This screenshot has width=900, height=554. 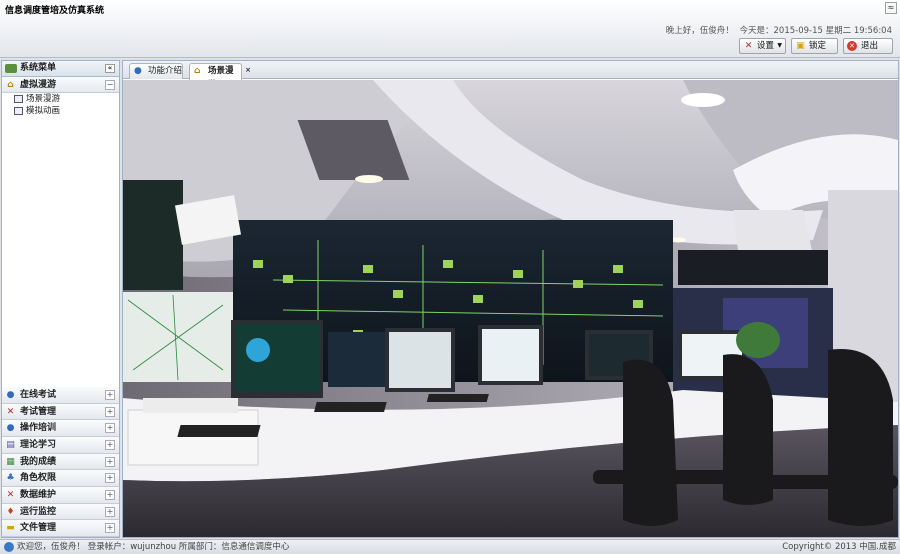 I want to click on close-tab-icon: ×, so click(x=248, y=70).